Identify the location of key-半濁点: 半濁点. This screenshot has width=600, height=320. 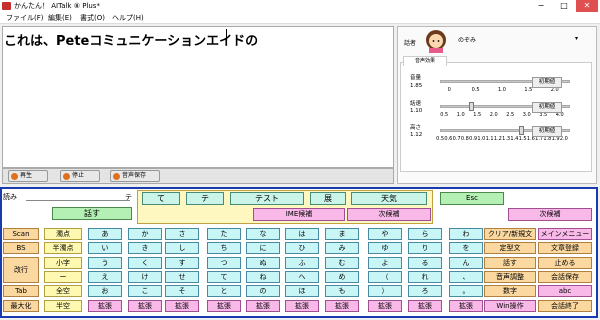
(63, 248).